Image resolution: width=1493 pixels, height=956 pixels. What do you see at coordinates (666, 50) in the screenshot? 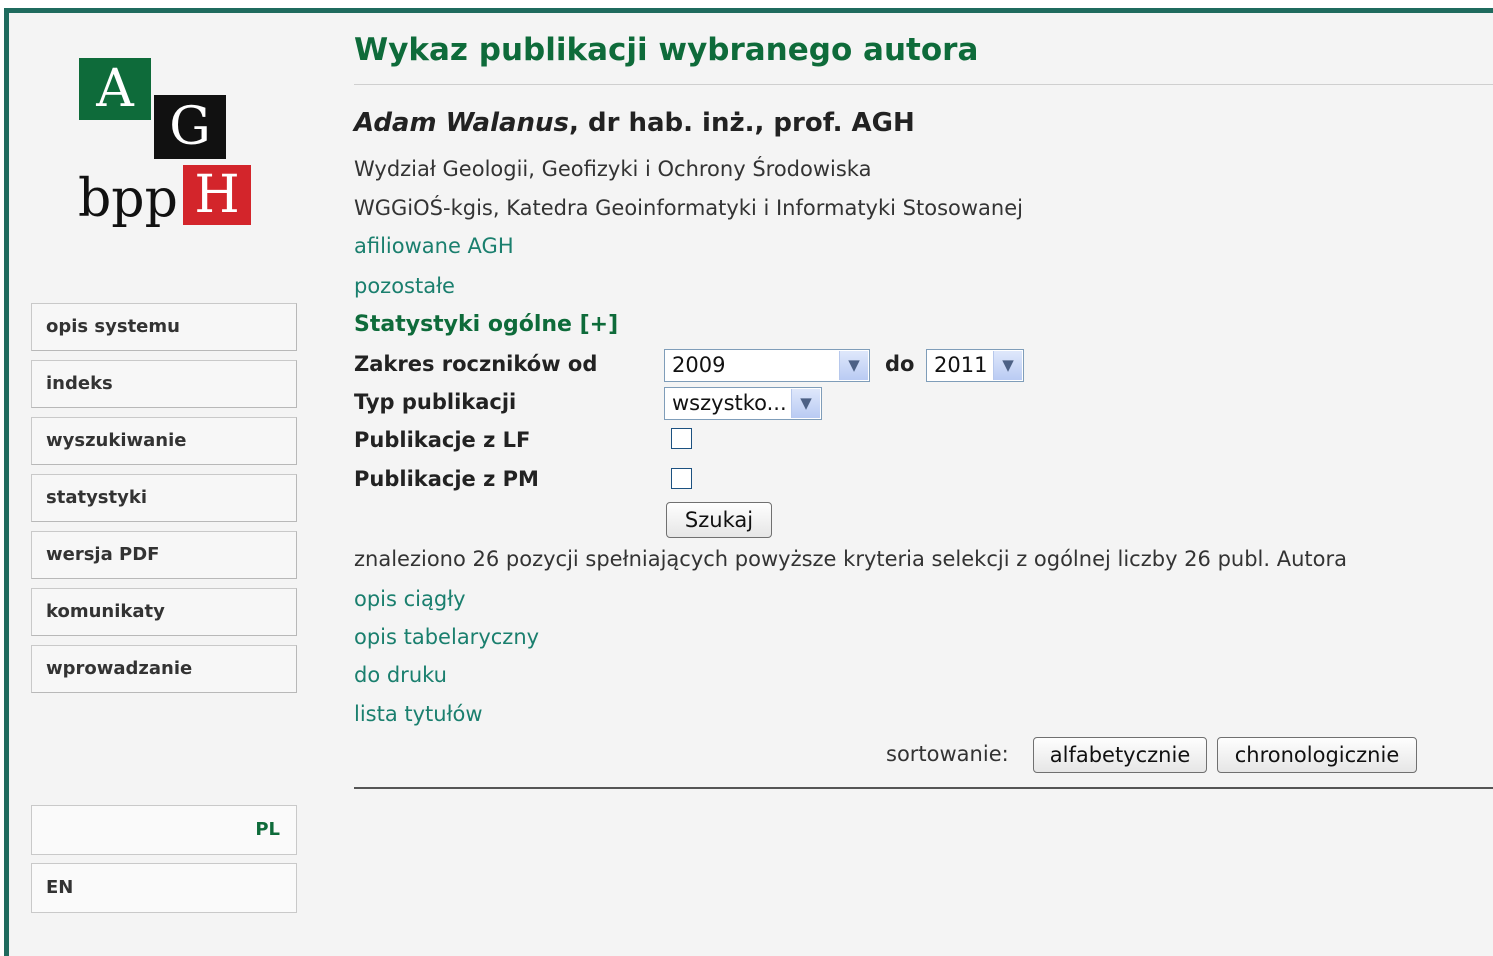
I see `page-title: Wykaz publikacji wybranego autora` at bounding box center [666, 50].